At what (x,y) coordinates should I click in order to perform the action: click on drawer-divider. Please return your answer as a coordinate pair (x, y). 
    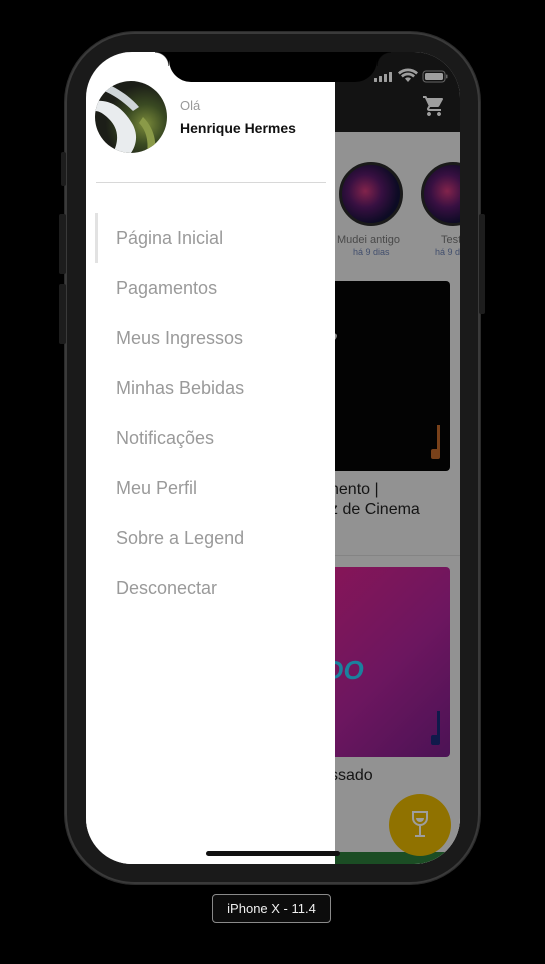
    Looking at the image, I should click on (211, 182).